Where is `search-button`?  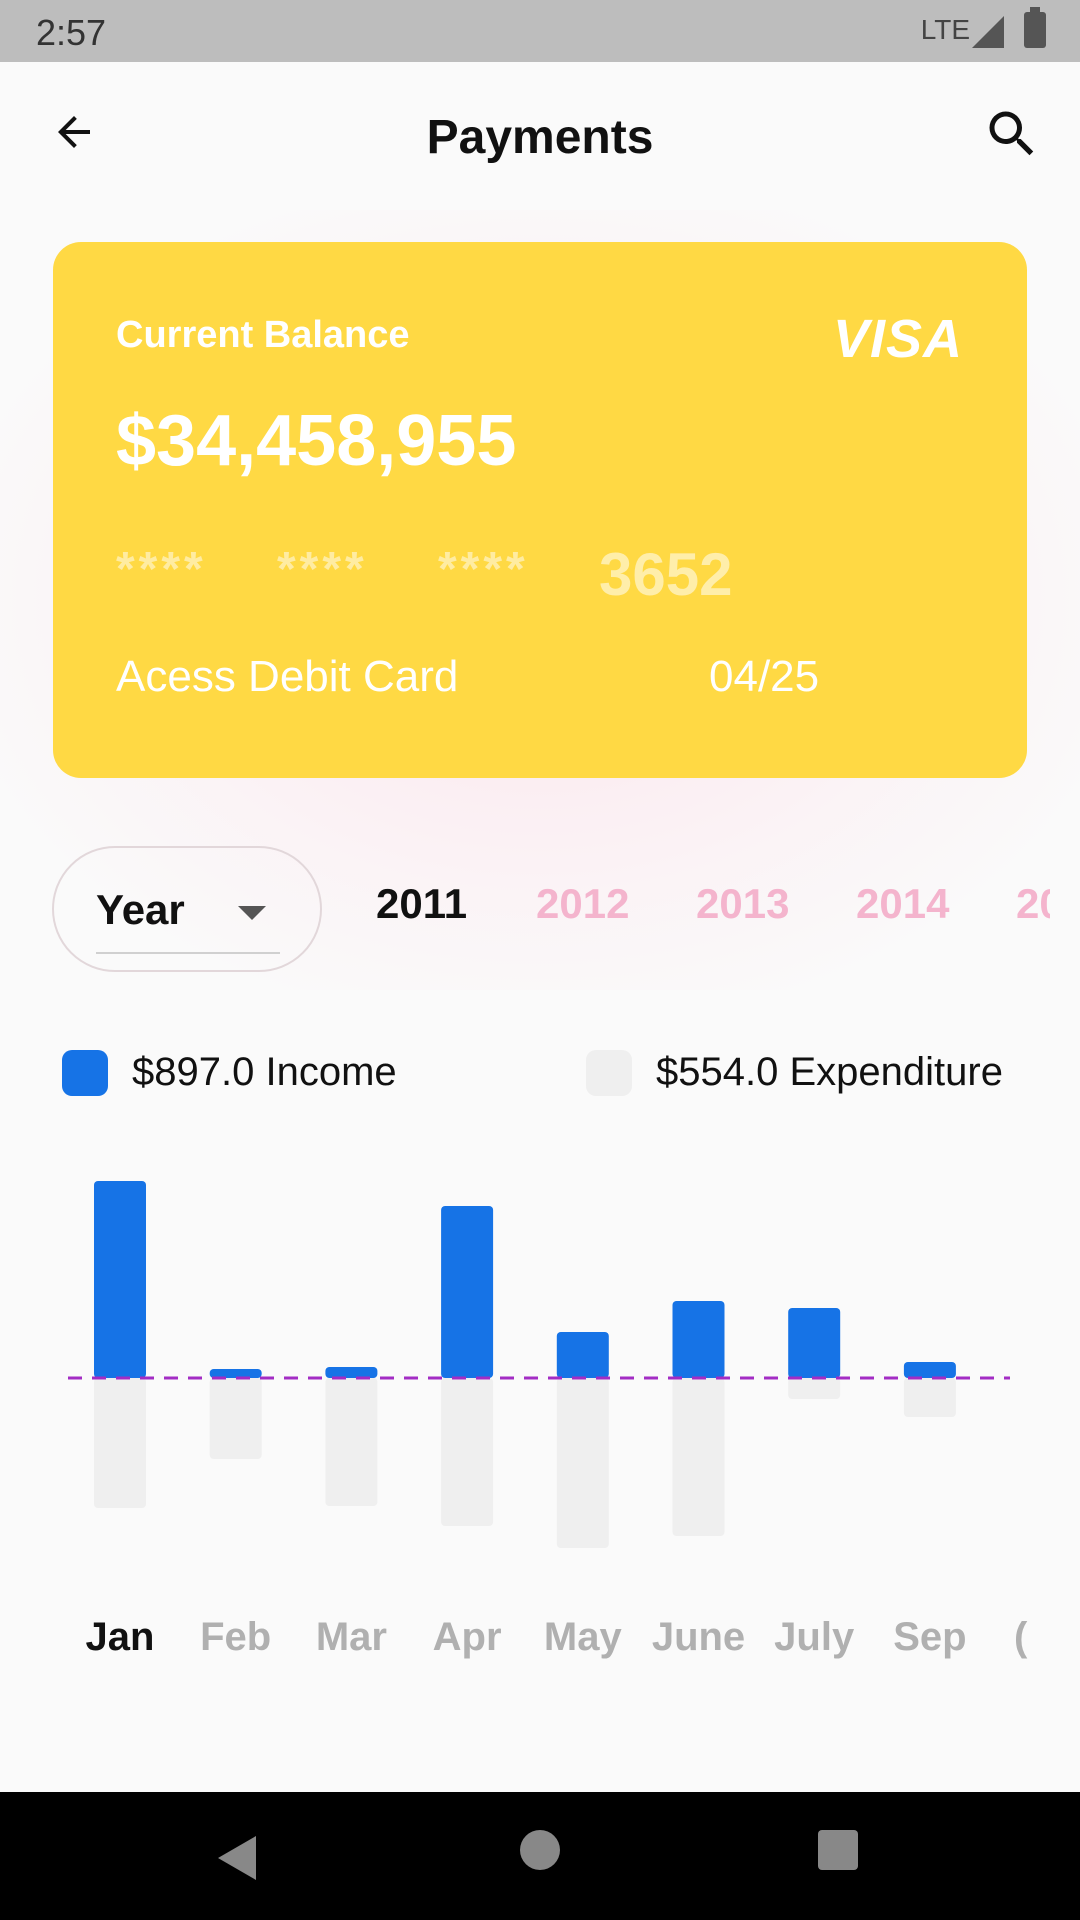
search-button is located at coordinates (1012, 134).